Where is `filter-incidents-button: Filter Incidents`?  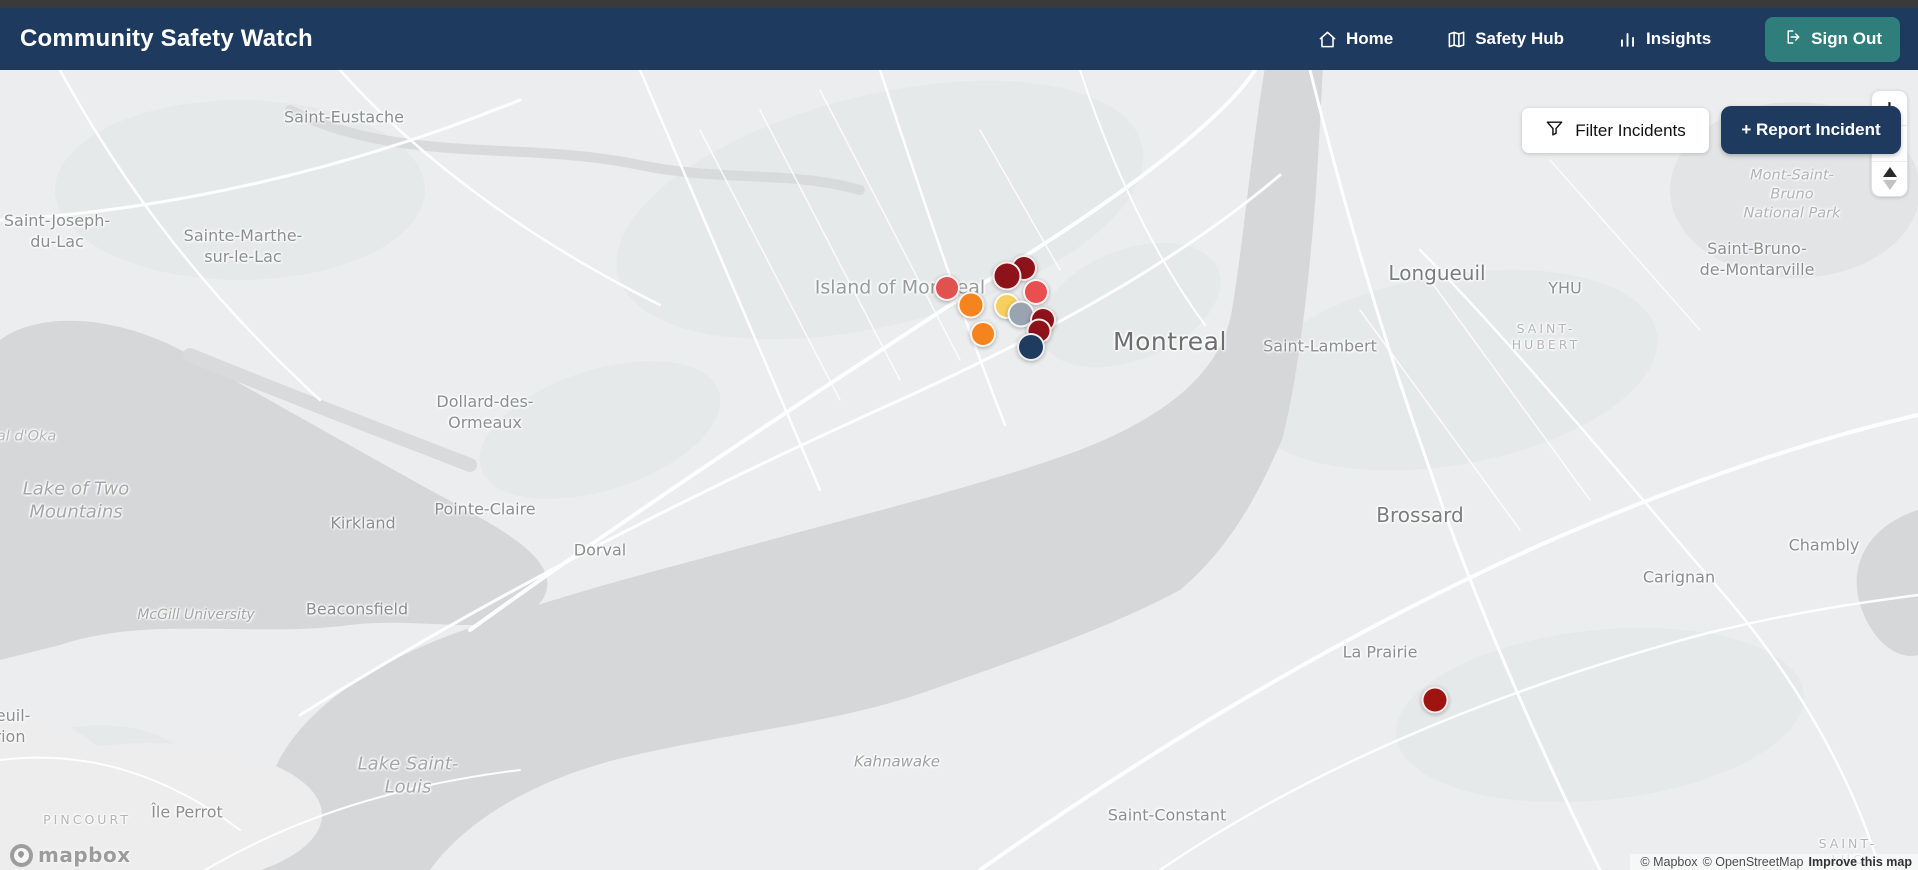
filter-incidents-button: Filter Incidents is located at coordinates (1615, 130).